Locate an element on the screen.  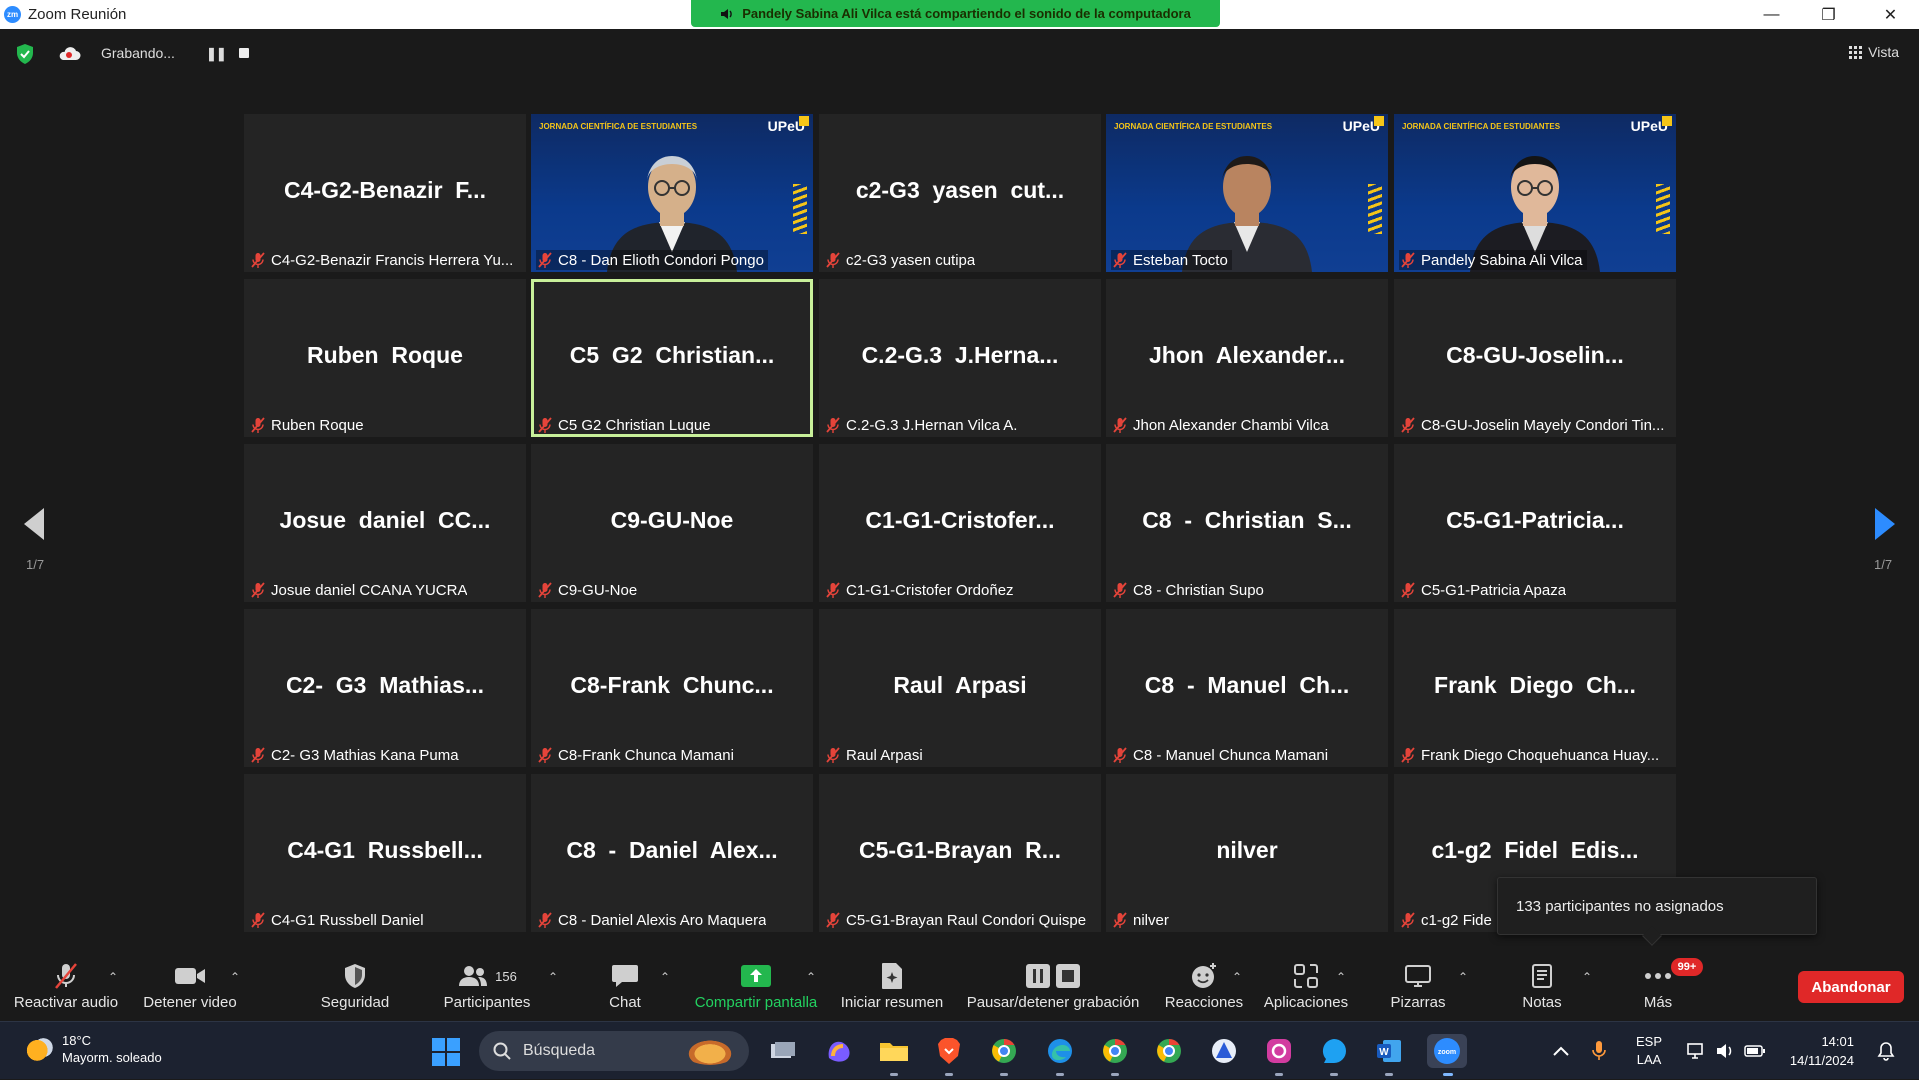
unmute-audio-button: Reactivar audio is located at coordinates (66, 984).